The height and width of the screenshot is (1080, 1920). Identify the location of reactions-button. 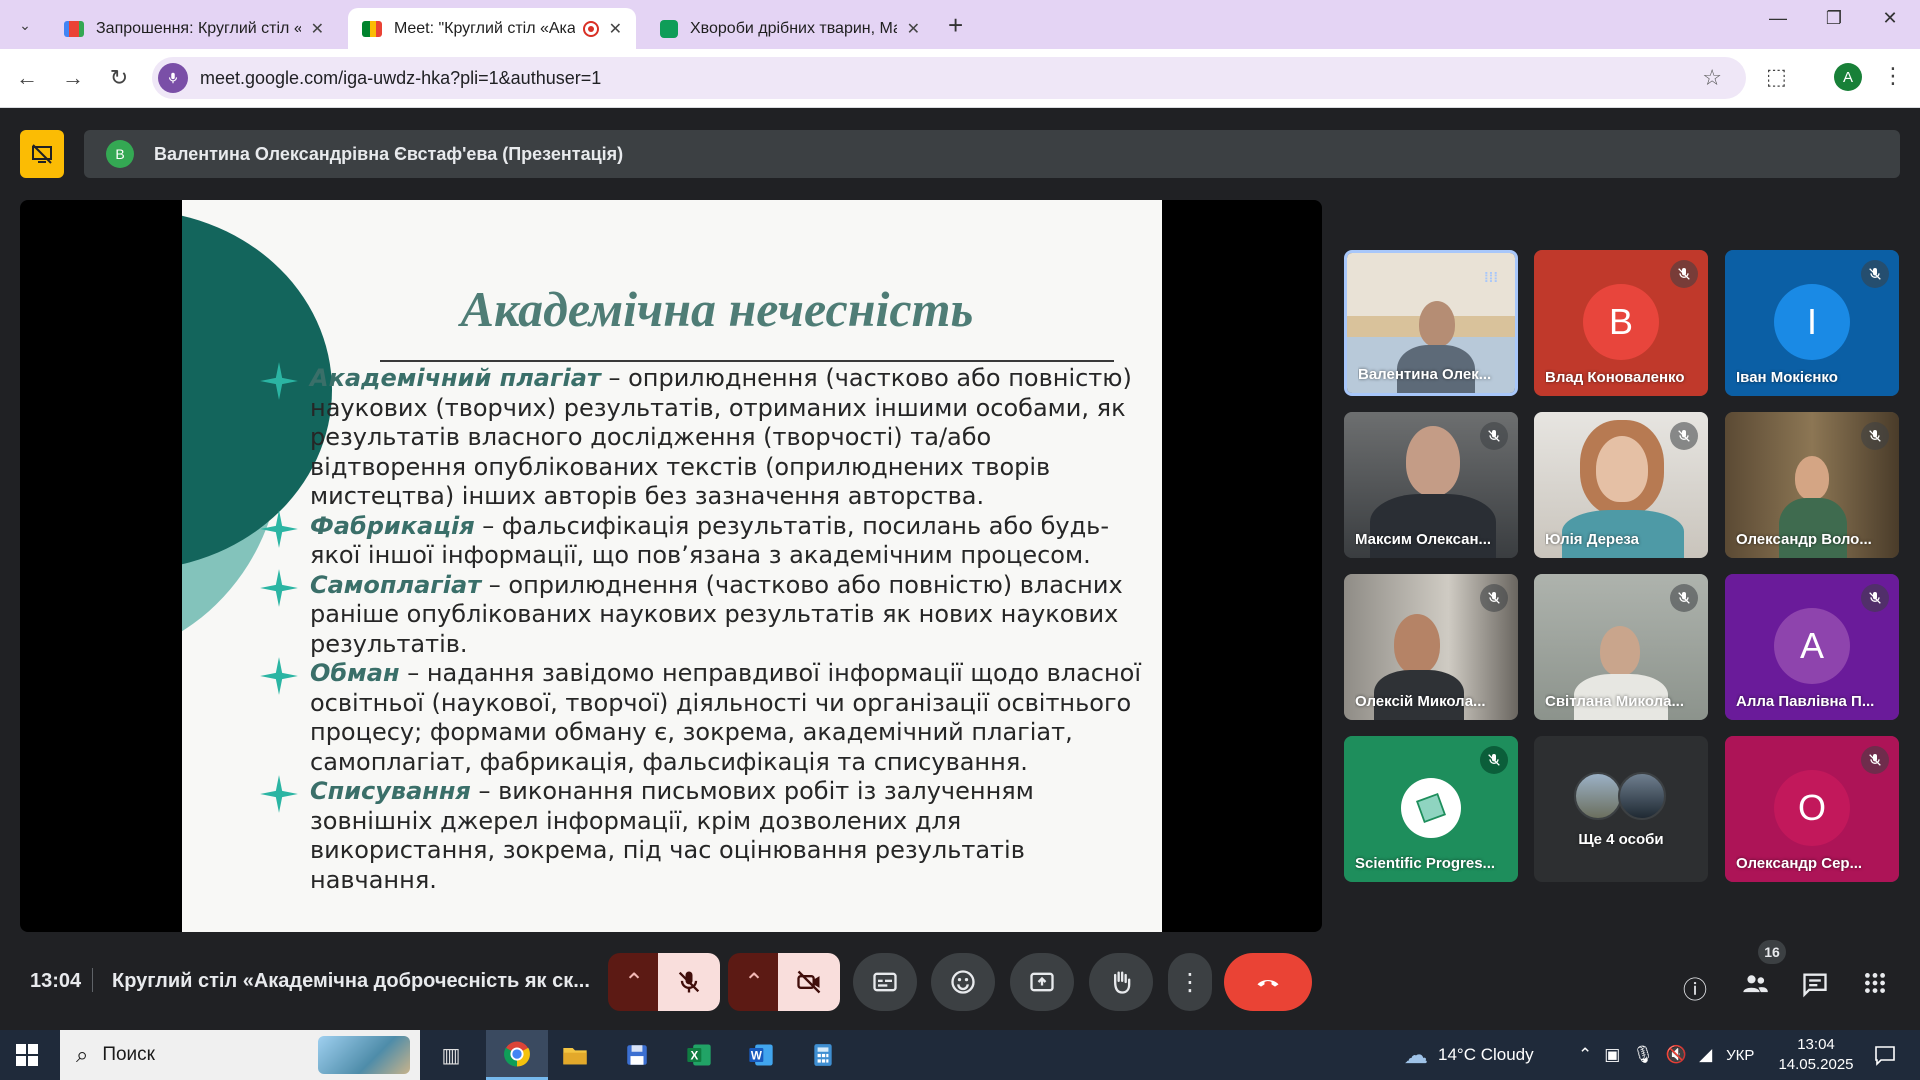
(963, 982).